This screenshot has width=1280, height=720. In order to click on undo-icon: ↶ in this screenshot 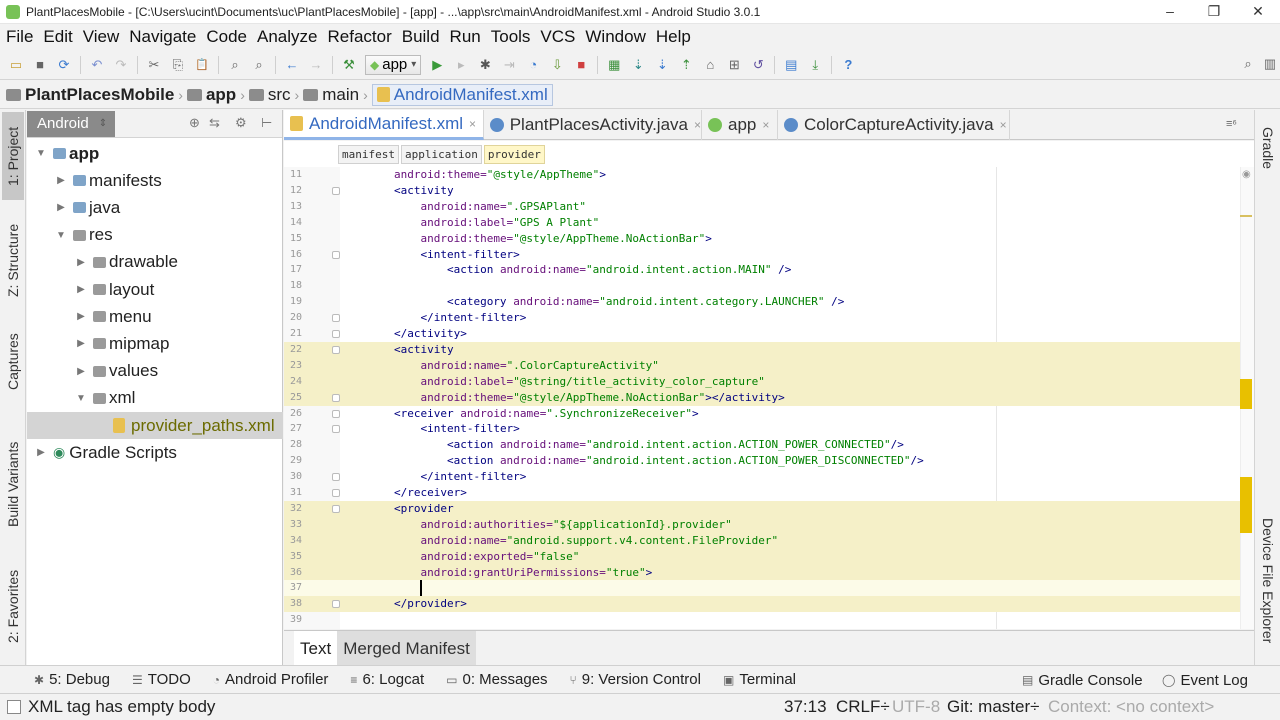, I will do `click(97, 65)`.